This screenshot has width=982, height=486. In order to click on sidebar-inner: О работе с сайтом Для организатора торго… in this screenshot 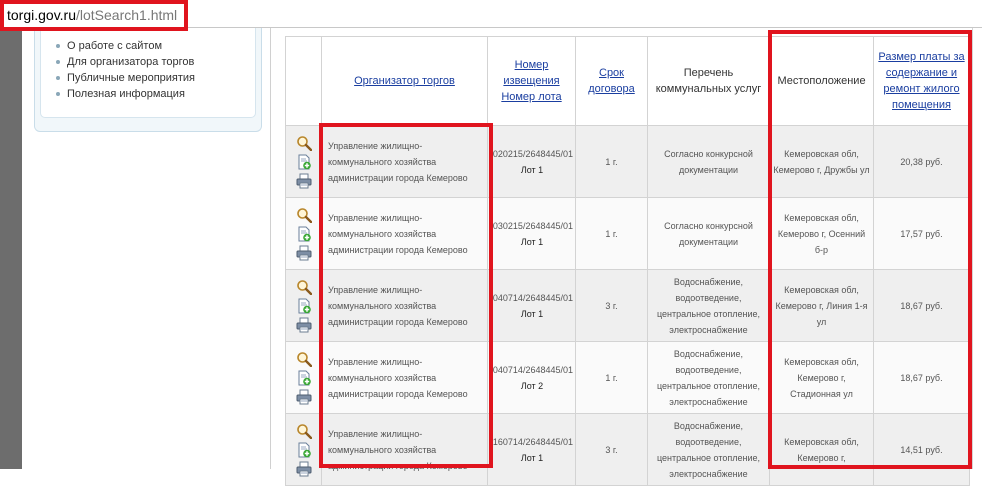, I will do `click(148, 73)`.